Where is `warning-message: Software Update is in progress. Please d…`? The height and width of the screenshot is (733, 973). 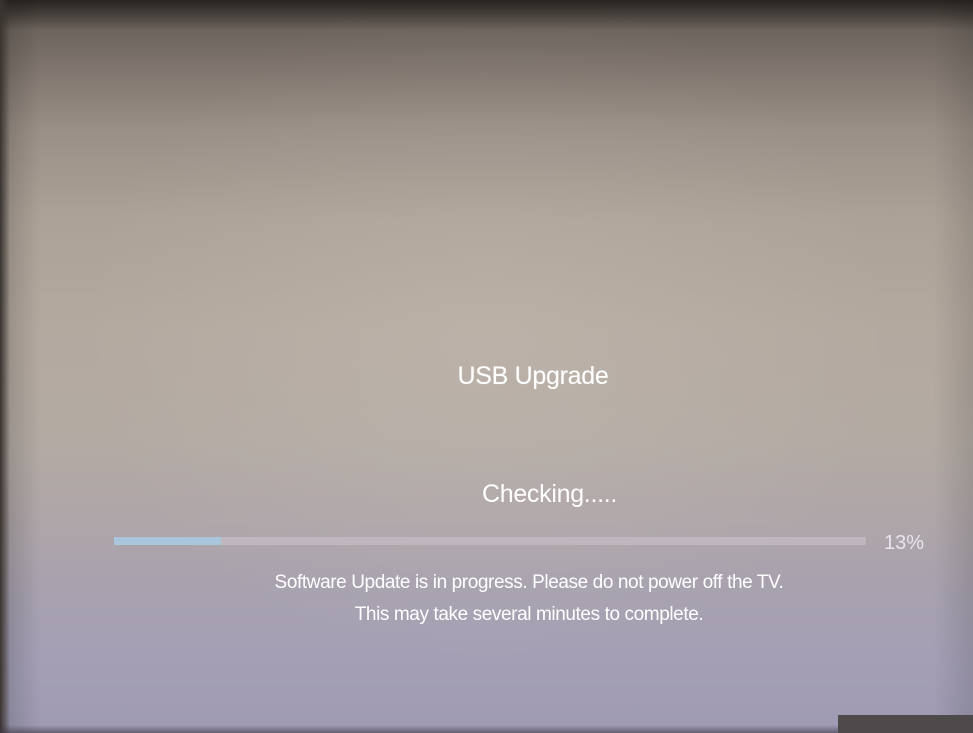 warning-message: Software Update is in progress. Please d… is located at coordinates (529, 582).